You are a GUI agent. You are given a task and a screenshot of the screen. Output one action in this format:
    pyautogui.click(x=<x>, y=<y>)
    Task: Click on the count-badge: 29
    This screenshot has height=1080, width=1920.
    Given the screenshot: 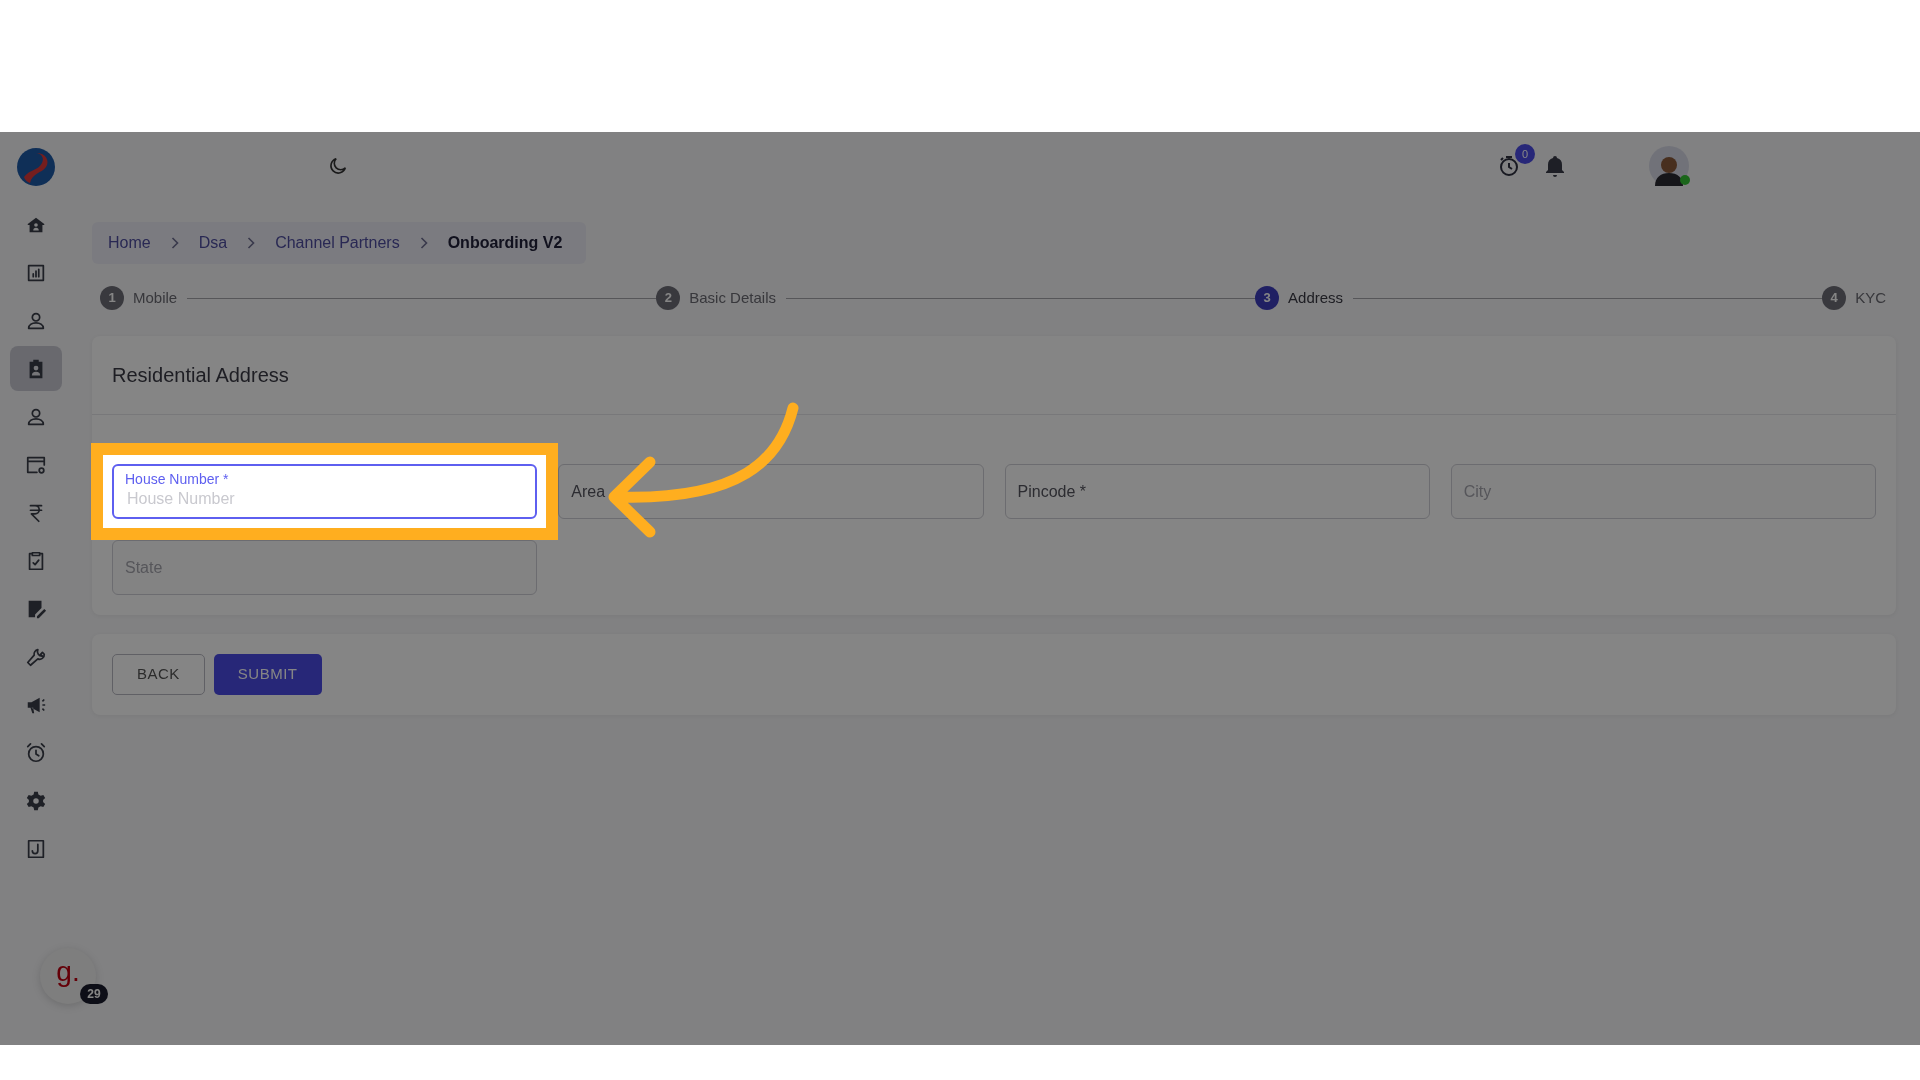 What is the action you would take?
    pyautogui.click(x=94, y=994)
    